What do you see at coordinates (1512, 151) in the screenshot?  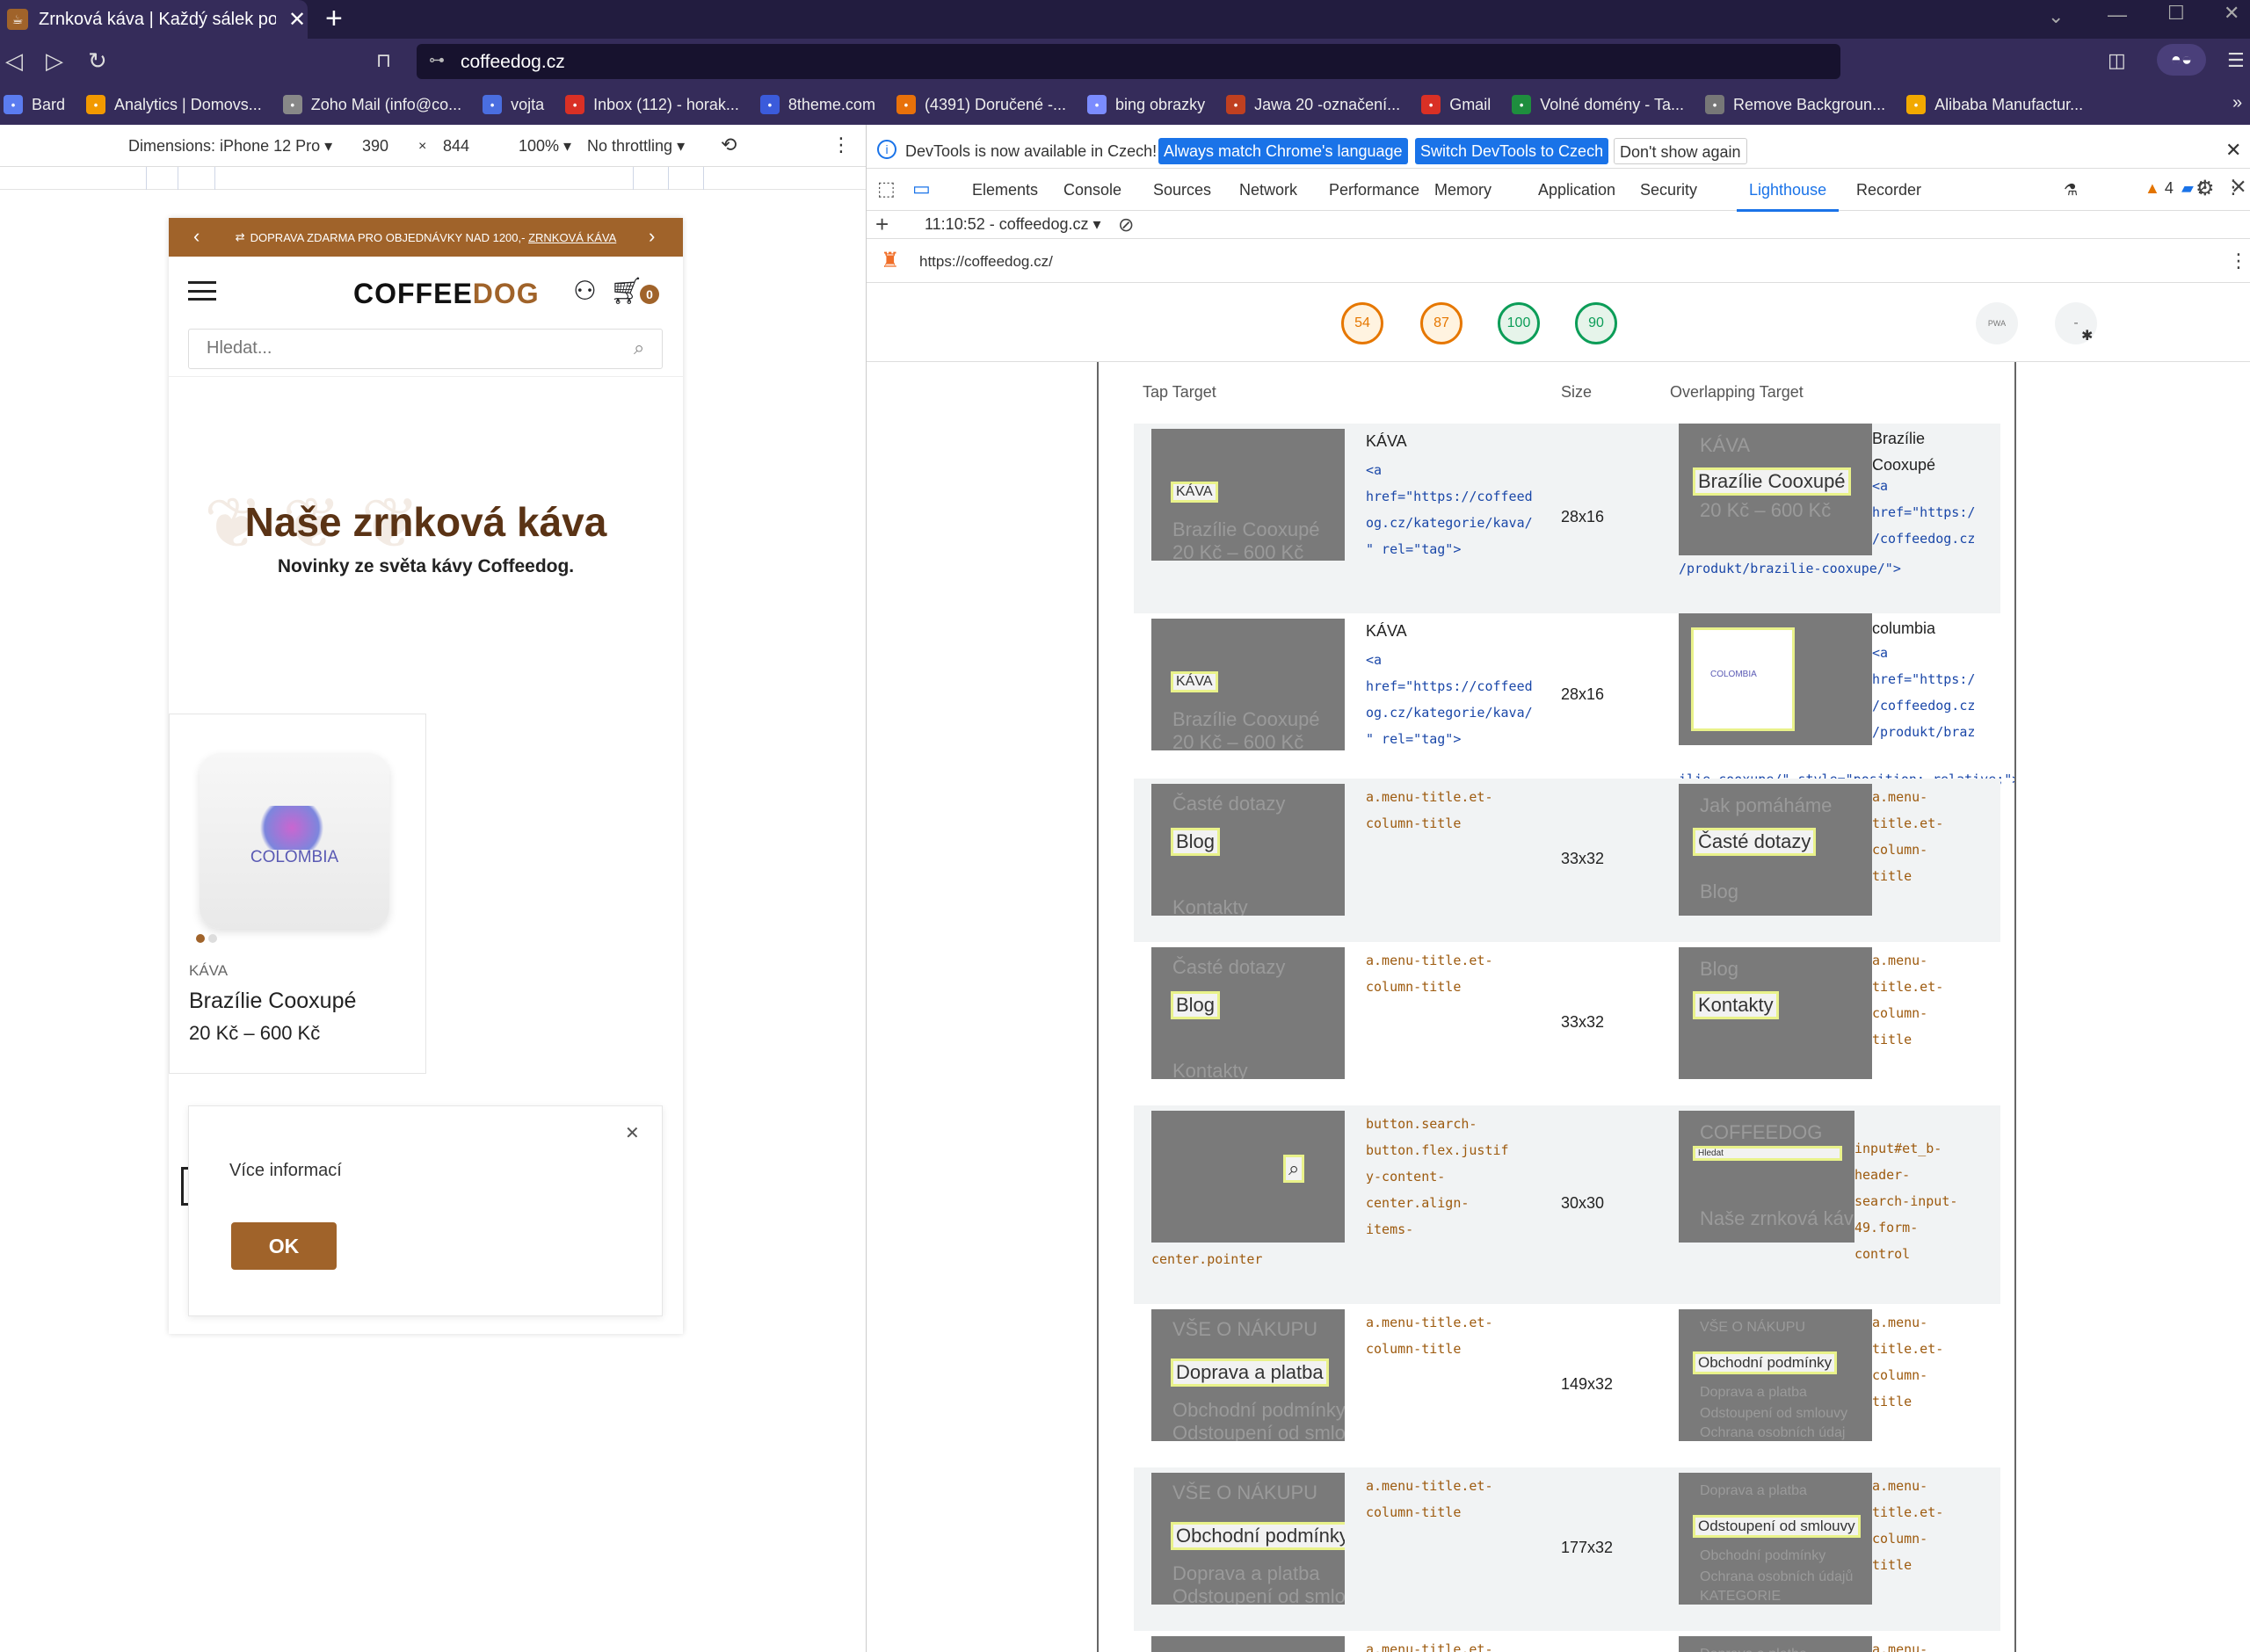 I see `switch-czech-button: Switch DevTools to Czech` at bounding box center [1512, 151].